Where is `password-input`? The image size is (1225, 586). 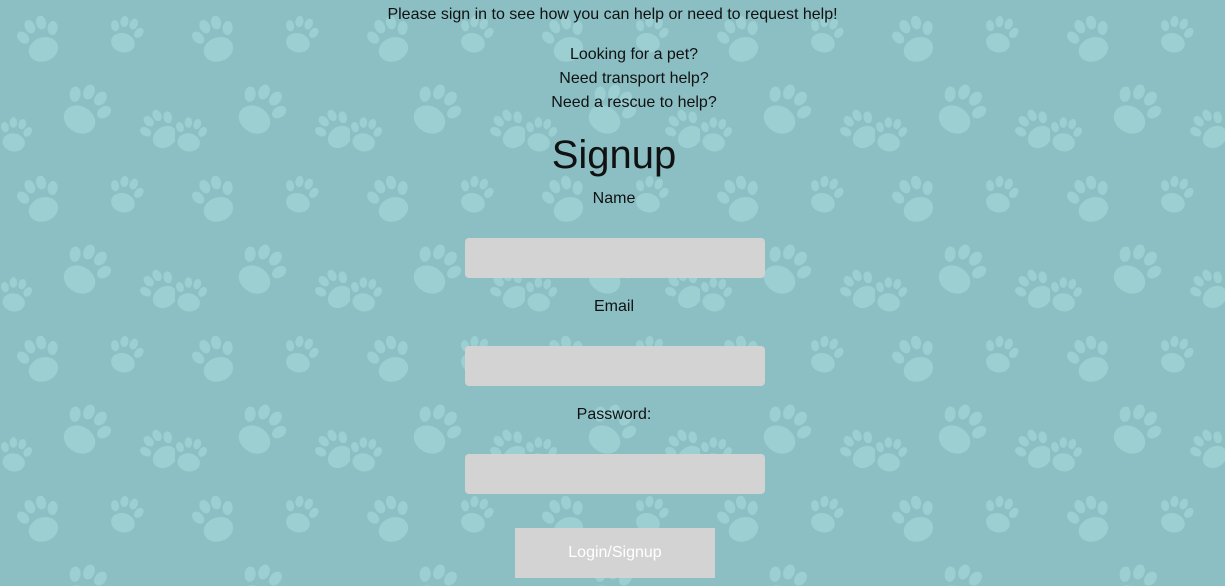
password-input is located at coordinates (615, 474).